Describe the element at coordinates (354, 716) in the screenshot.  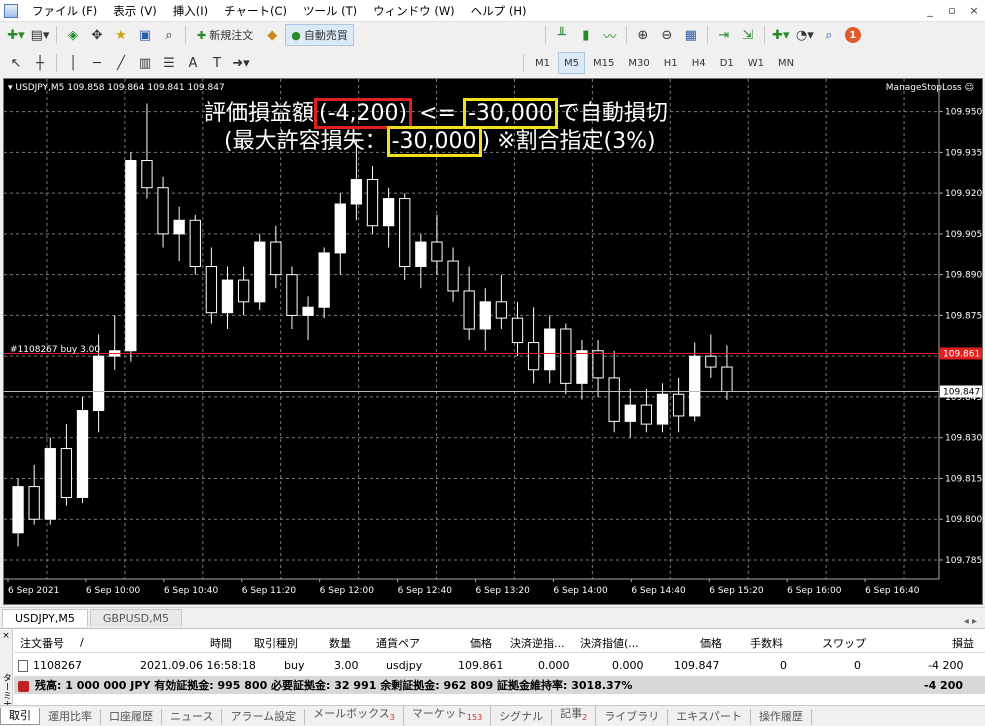
I see `tab-mailbox: メールボックス3` at that location.